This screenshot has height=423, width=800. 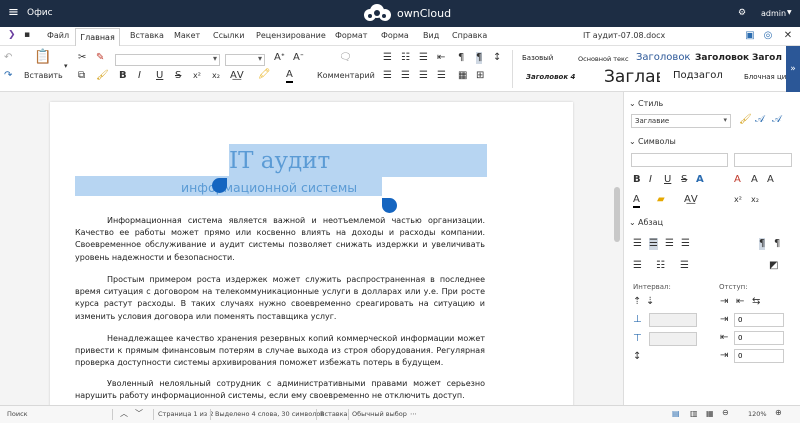 What do you see at coordinates (710, 413) in the screenshot?
I see `book-view-icon: ▦` at bounding box center [710, 413].